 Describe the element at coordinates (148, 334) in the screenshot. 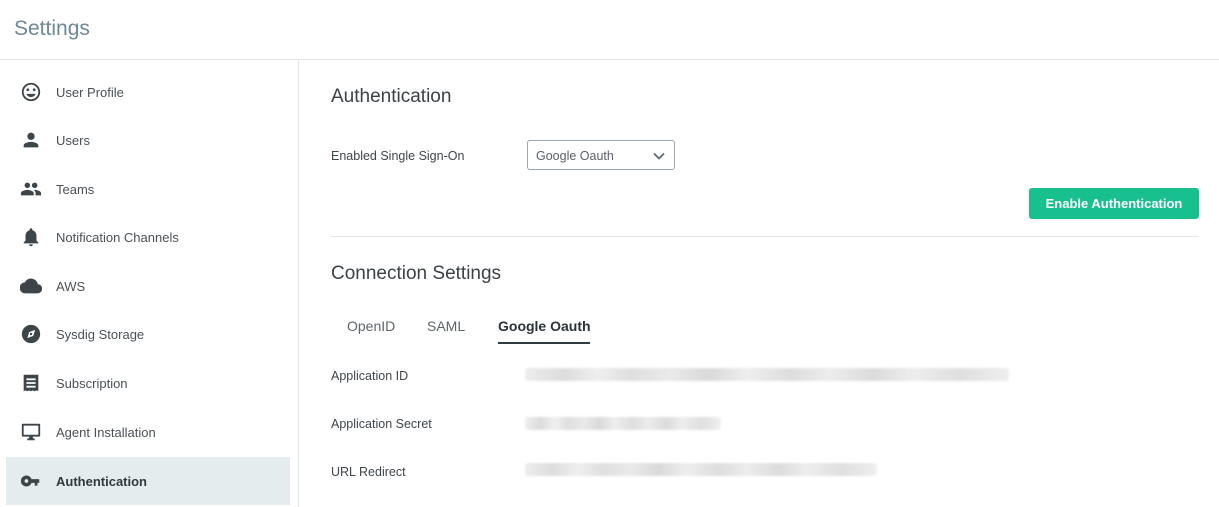

I see `sidebar-item-sysdig-storage: Sysdig Storage` at that location.